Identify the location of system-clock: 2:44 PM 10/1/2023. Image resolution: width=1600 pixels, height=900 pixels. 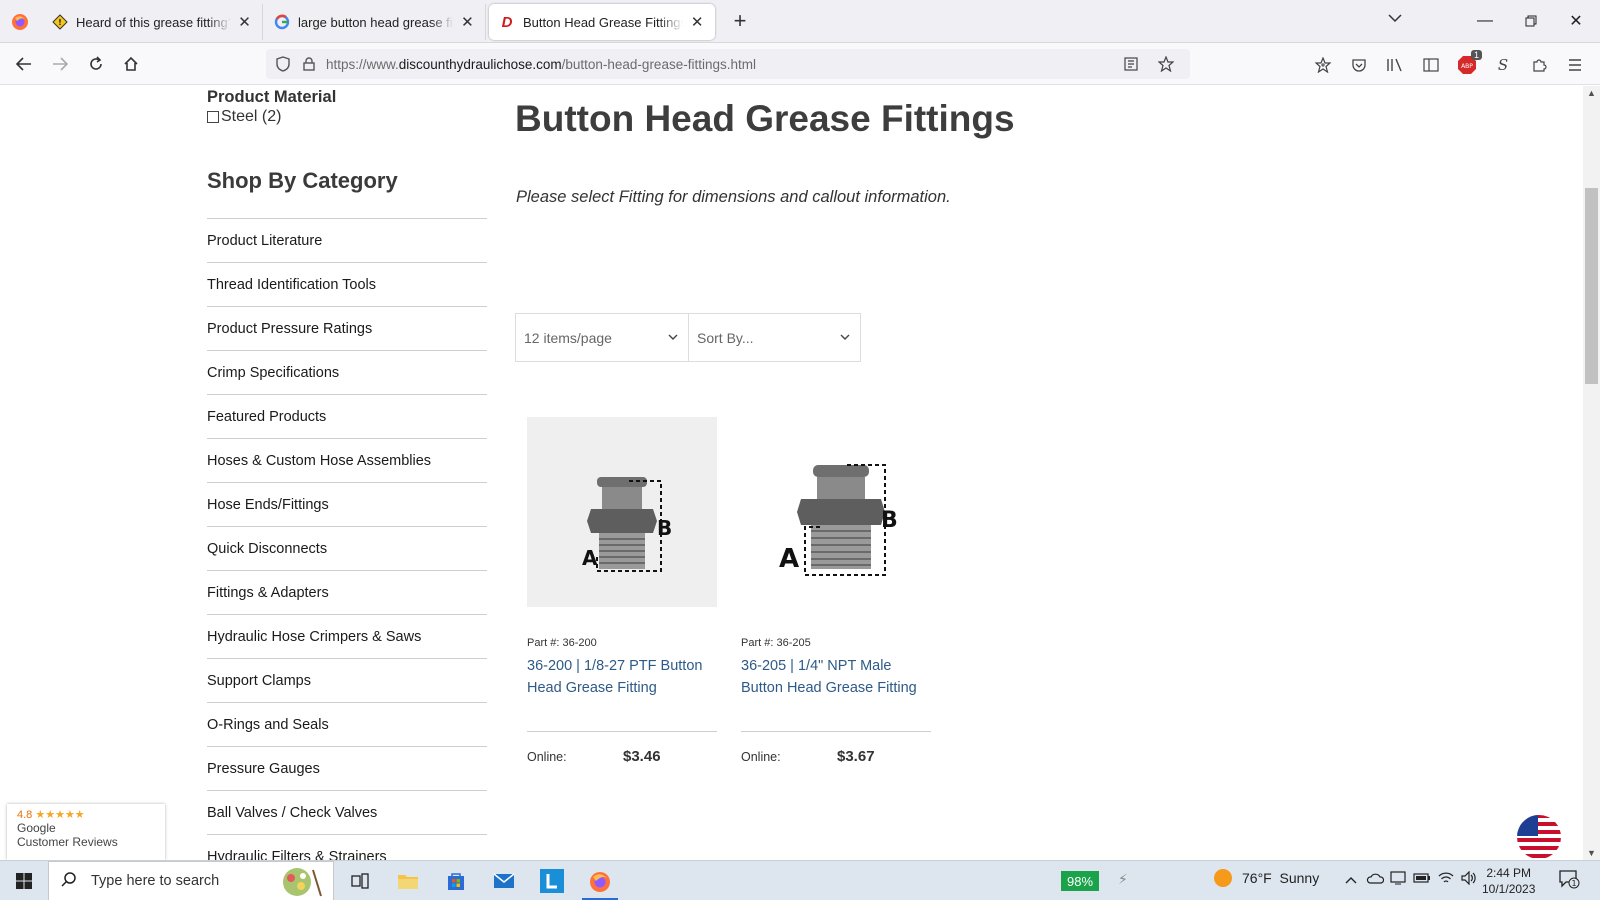
(1508, 881).